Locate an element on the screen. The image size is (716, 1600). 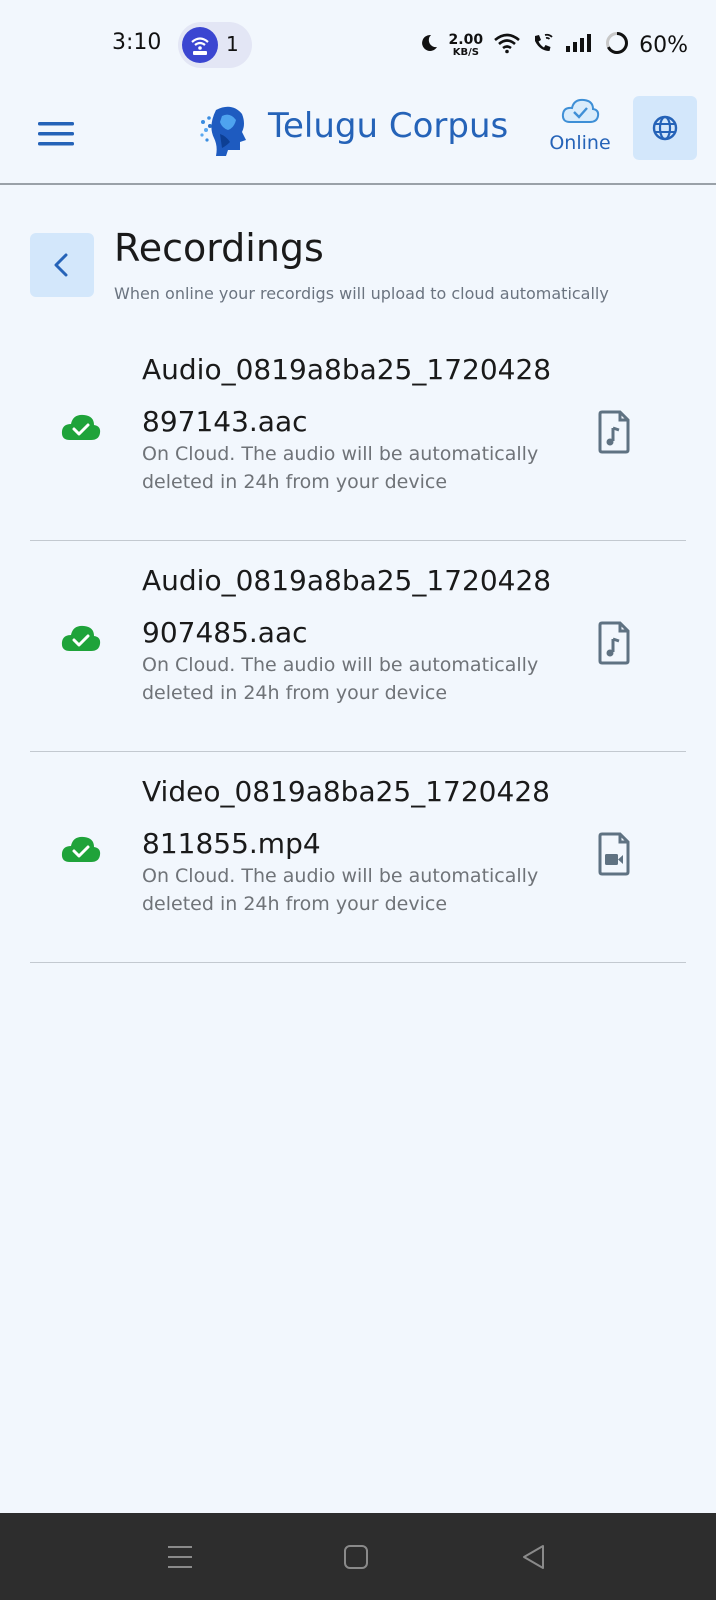
wifi-call-icon is located at coordinates (543, 45).